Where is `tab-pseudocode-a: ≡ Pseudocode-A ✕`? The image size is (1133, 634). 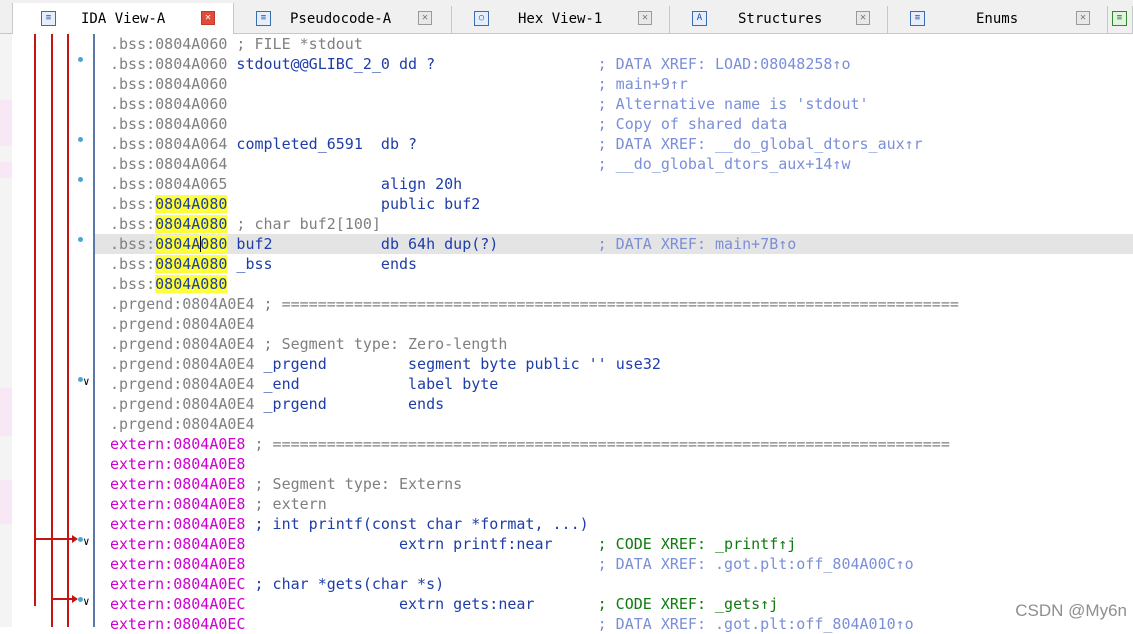 tab-pseudocode-a: ≡ Pseudocode-A ✕ is located at coordinates (343, 19).